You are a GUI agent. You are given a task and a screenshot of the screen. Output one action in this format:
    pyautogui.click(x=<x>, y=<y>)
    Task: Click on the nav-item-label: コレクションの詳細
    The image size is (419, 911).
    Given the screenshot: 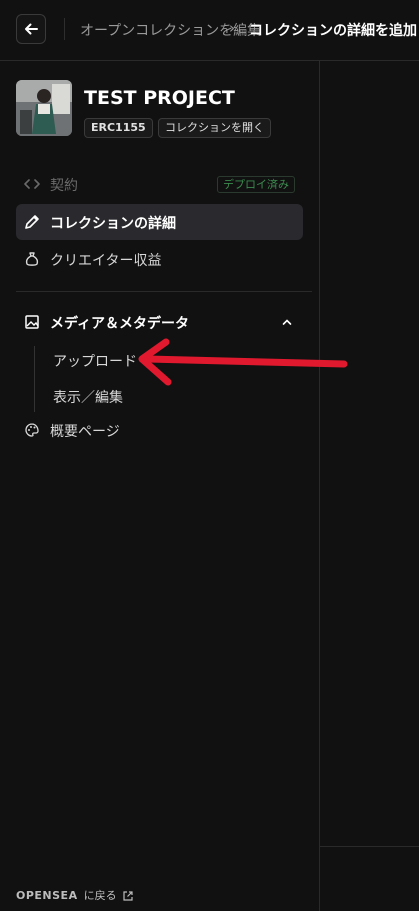 What is the action you would take?
    pyautogui.click(x=113, y=224)
    